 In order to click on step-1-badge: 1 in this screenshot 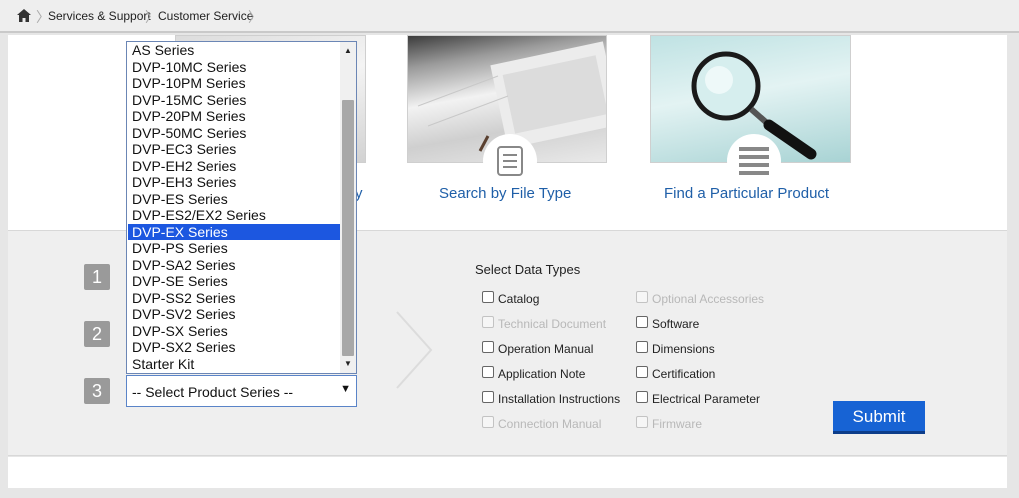, I will do `click(97, 277)`.